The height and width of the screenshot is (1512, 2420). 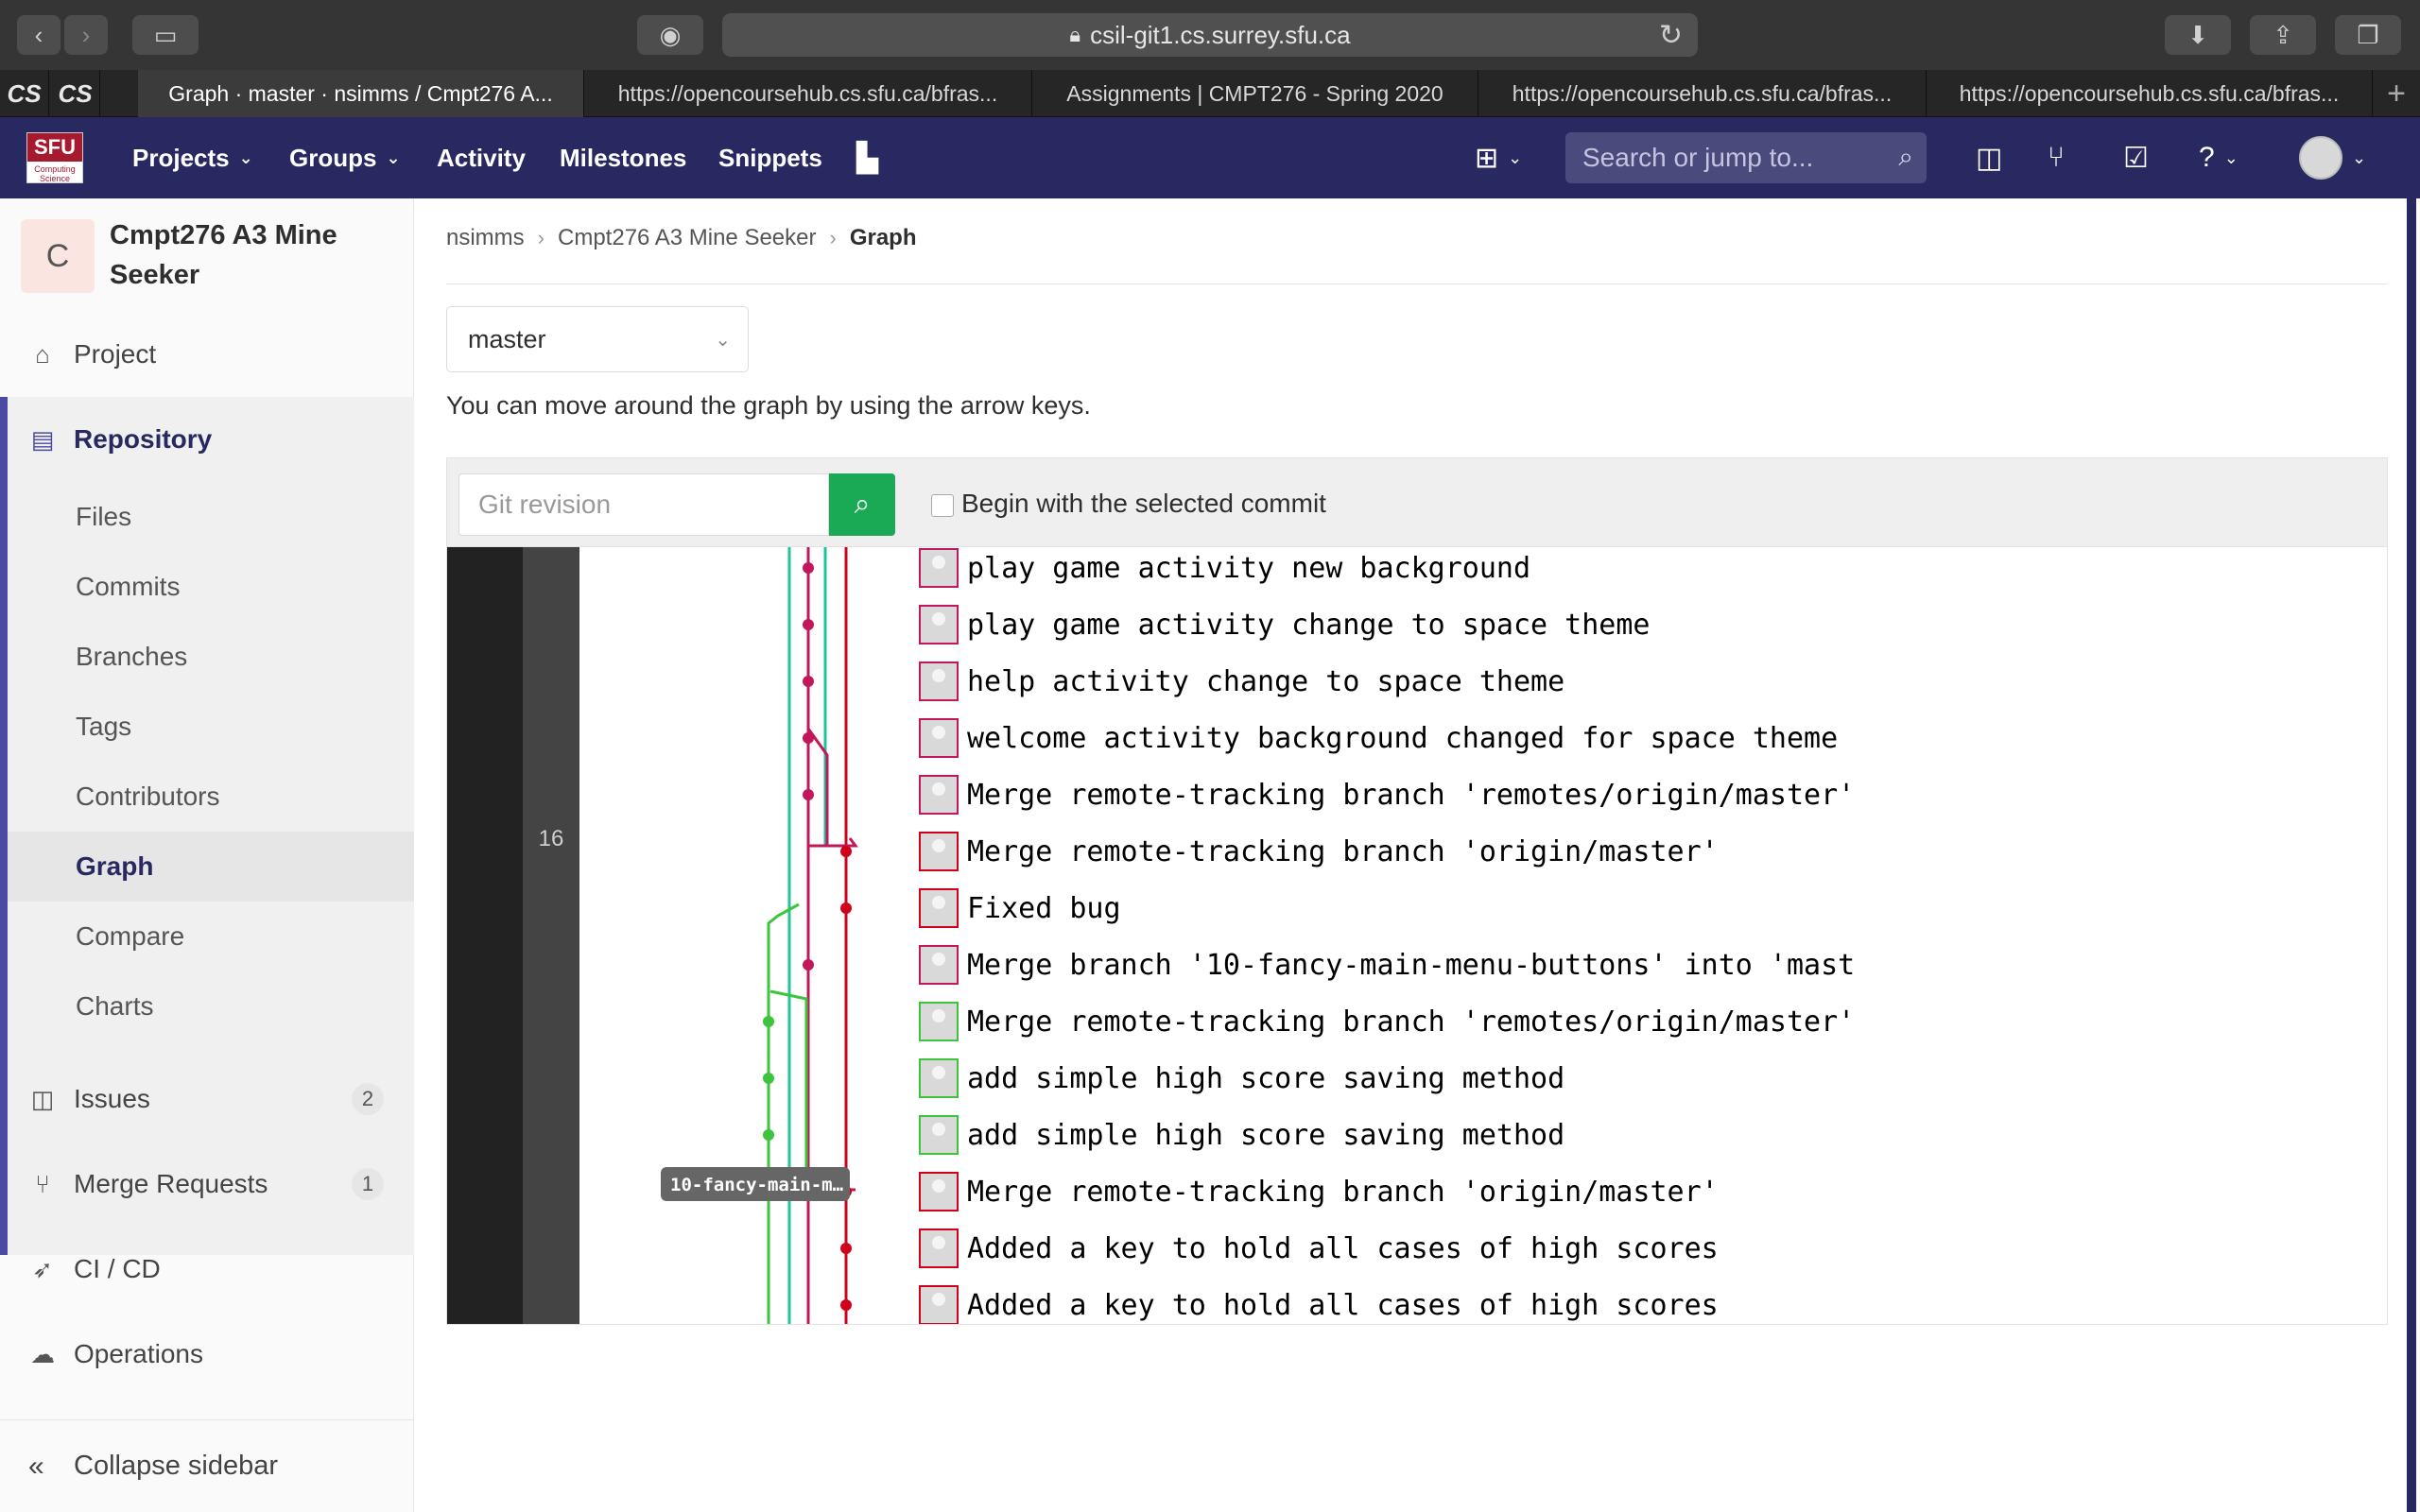 What do you see at coordinates (193, 157) in the screenshot?
I see `nav-projects: Projects ⌄` at bounding box center [193, 157].